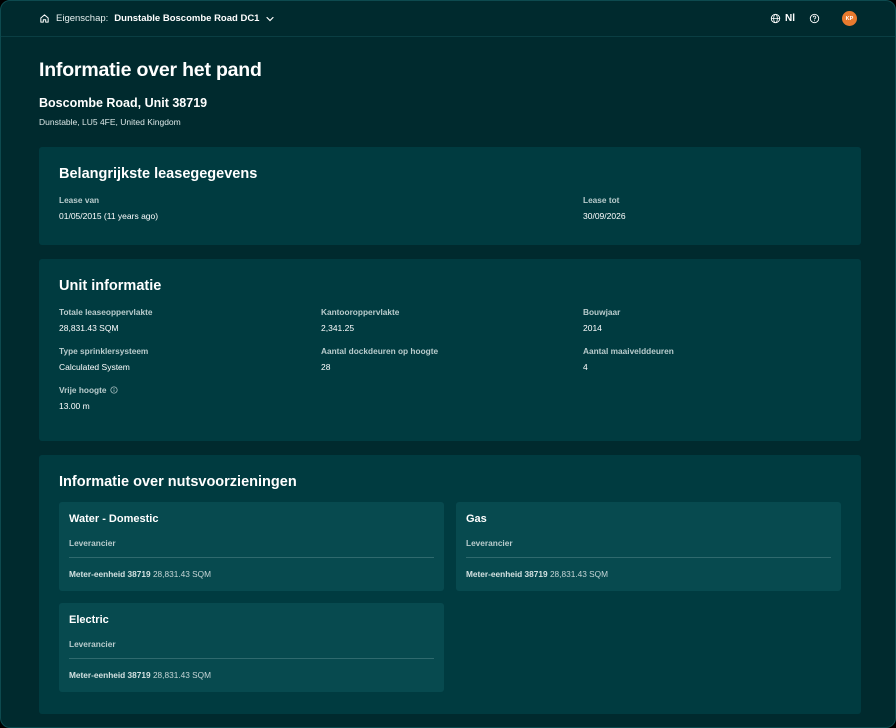 The height and width of the screenshot is (728, 896). What do you see at coordinates (782, 18) in the screenshot?
I see `language-selector: Nl` at bounding box center [782, 18].